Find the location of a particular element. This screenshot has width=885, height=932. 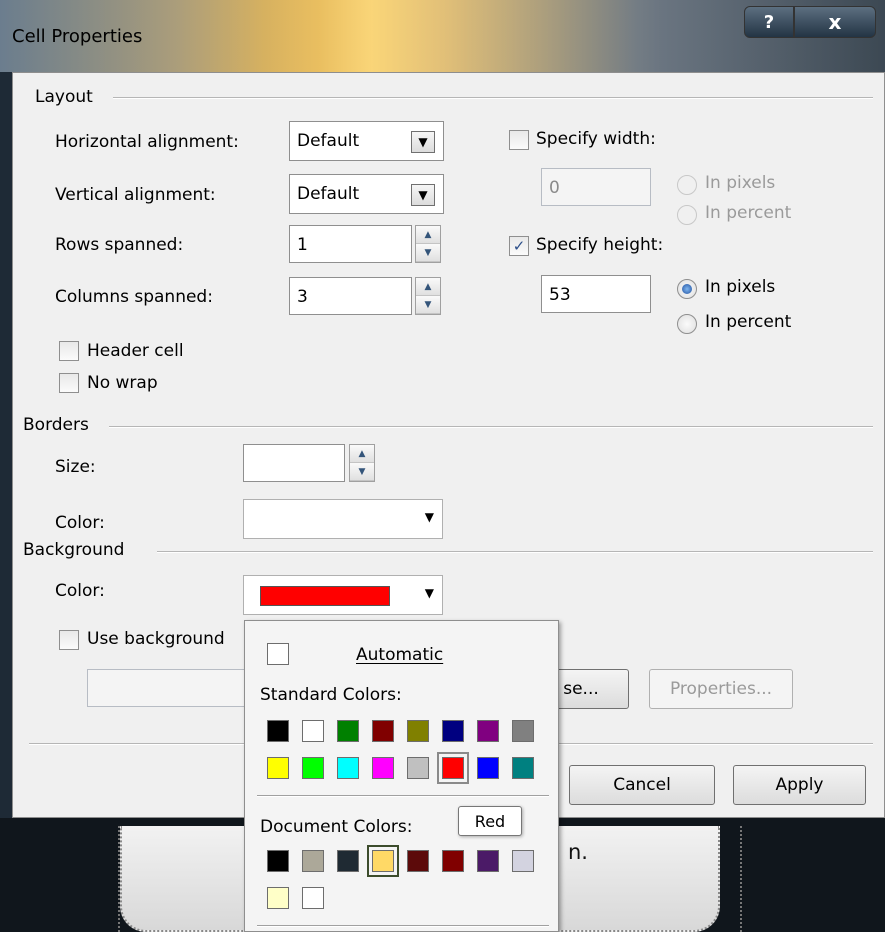

standard-colors-heading: Standard Colors: is located at coordinates (331, 695).